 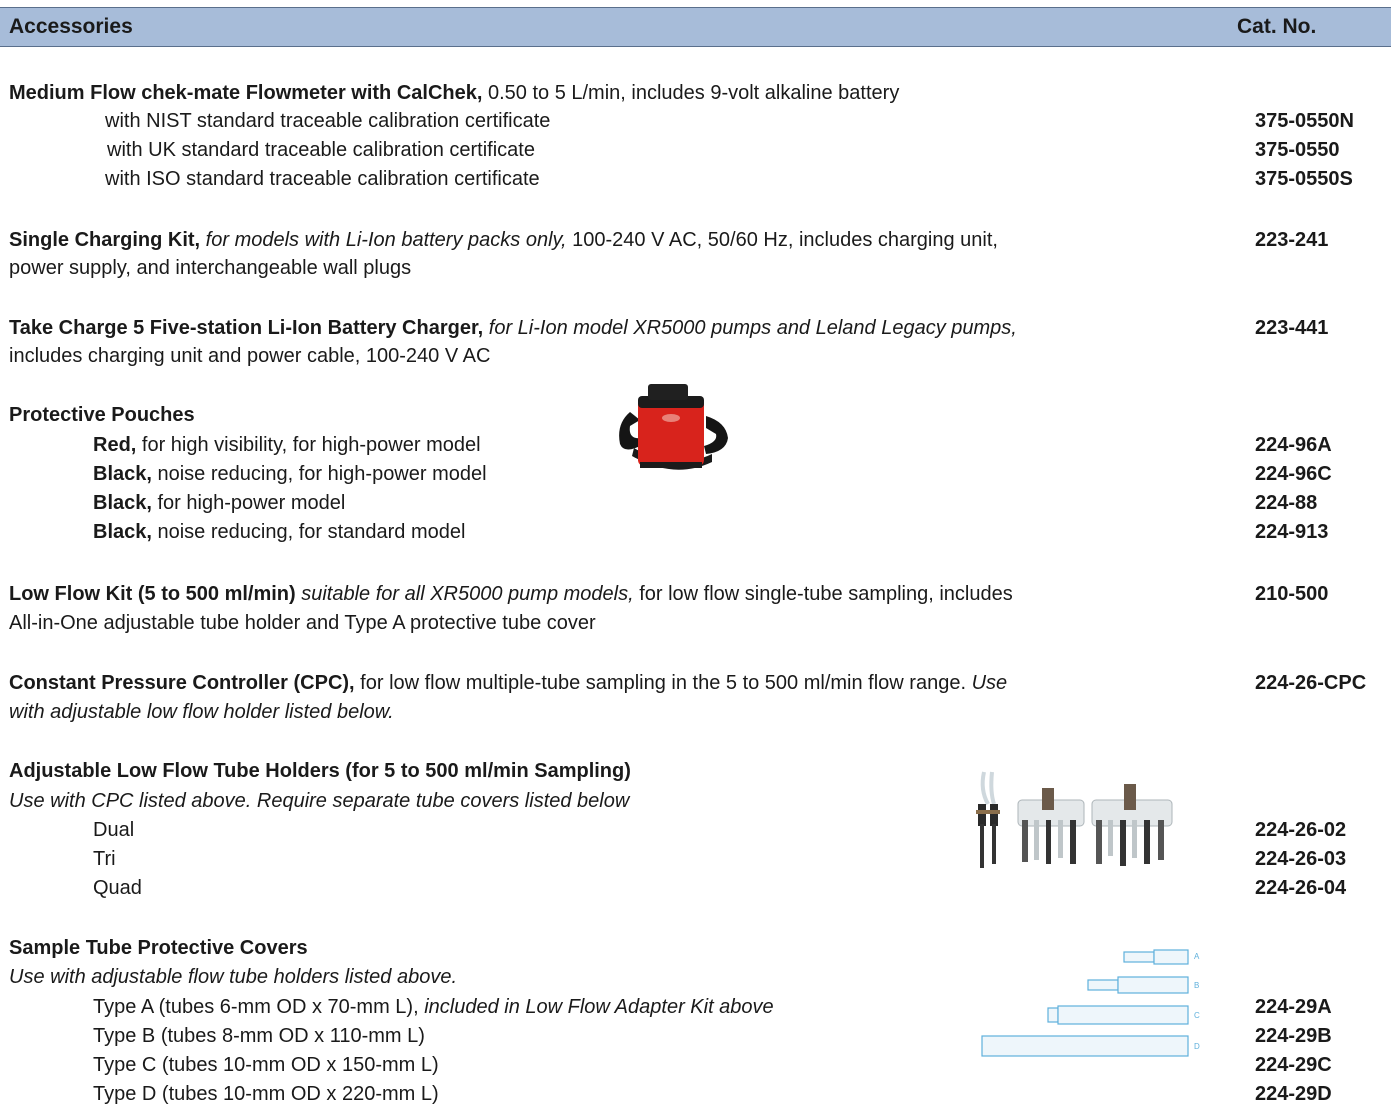 What do you see at coordinates (117, 888) in the screenshot?
I see `holder-item-label: Quad` at bounding box center [117, 888].